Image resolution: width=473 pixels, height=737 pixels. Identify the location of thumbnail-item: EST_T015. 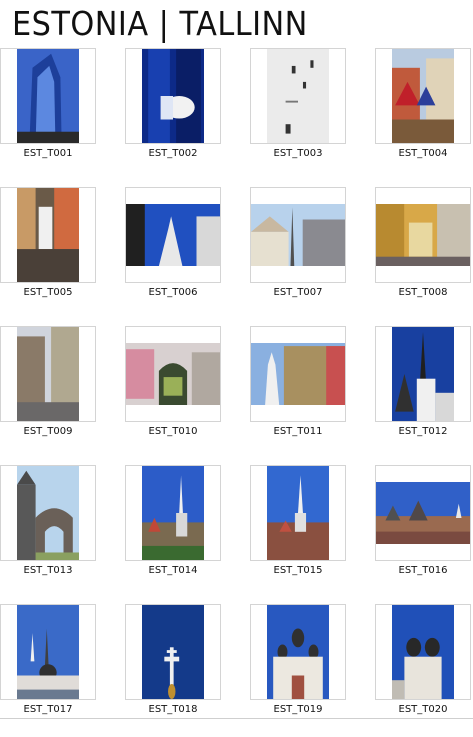
(298, 531).